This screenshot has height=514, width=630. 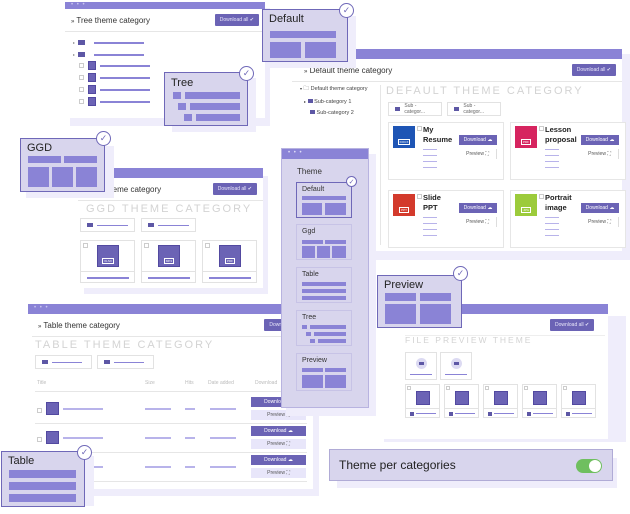 What do you see at coordinates (73, 21) in the screenshot?
I see `double-chevron-icon: »` at bounding box center [73, 21].